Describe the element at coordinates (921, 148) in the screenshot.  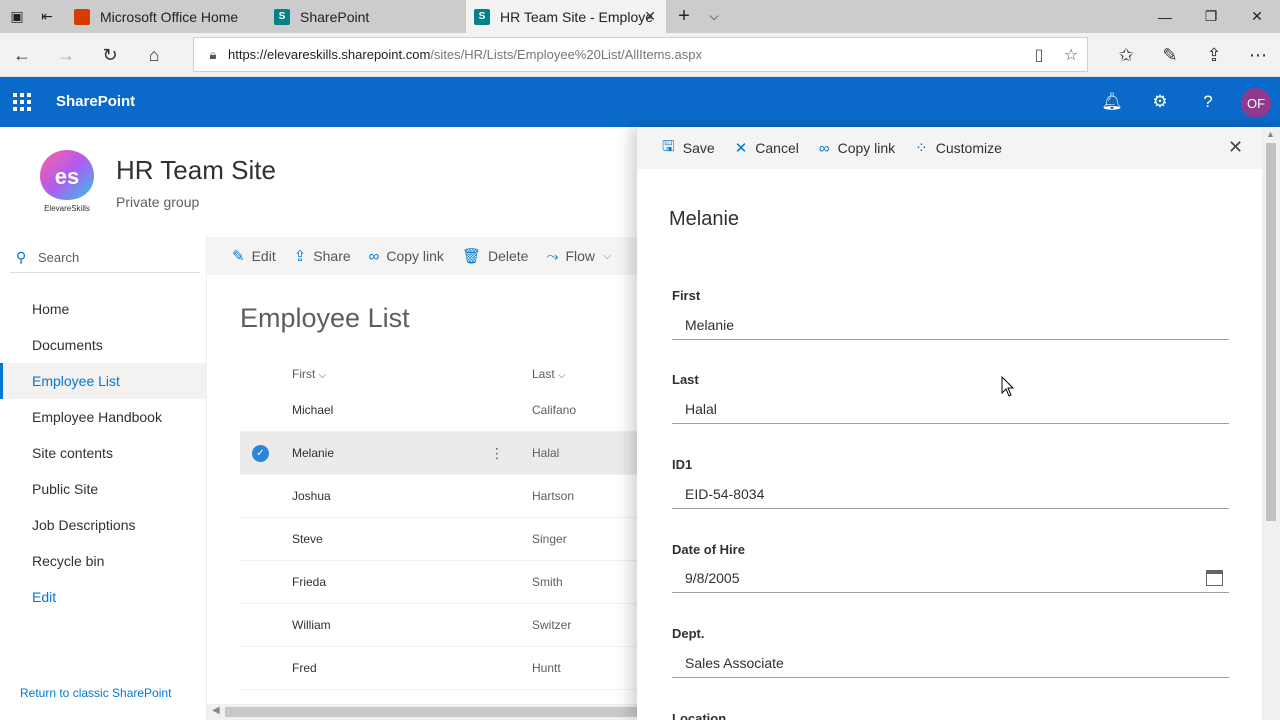
I see `customize-icon: ⁘` at that location.